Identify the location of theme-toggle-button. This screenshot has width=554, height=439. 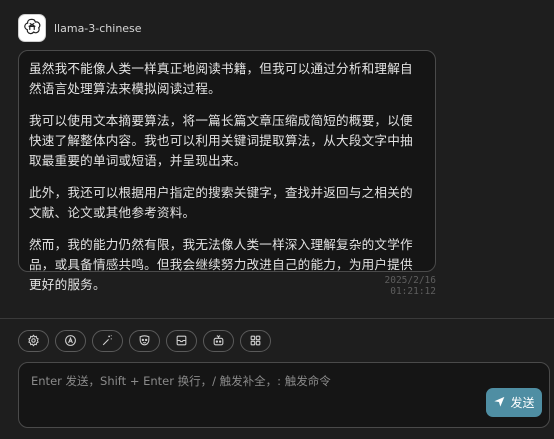
(70, 341).